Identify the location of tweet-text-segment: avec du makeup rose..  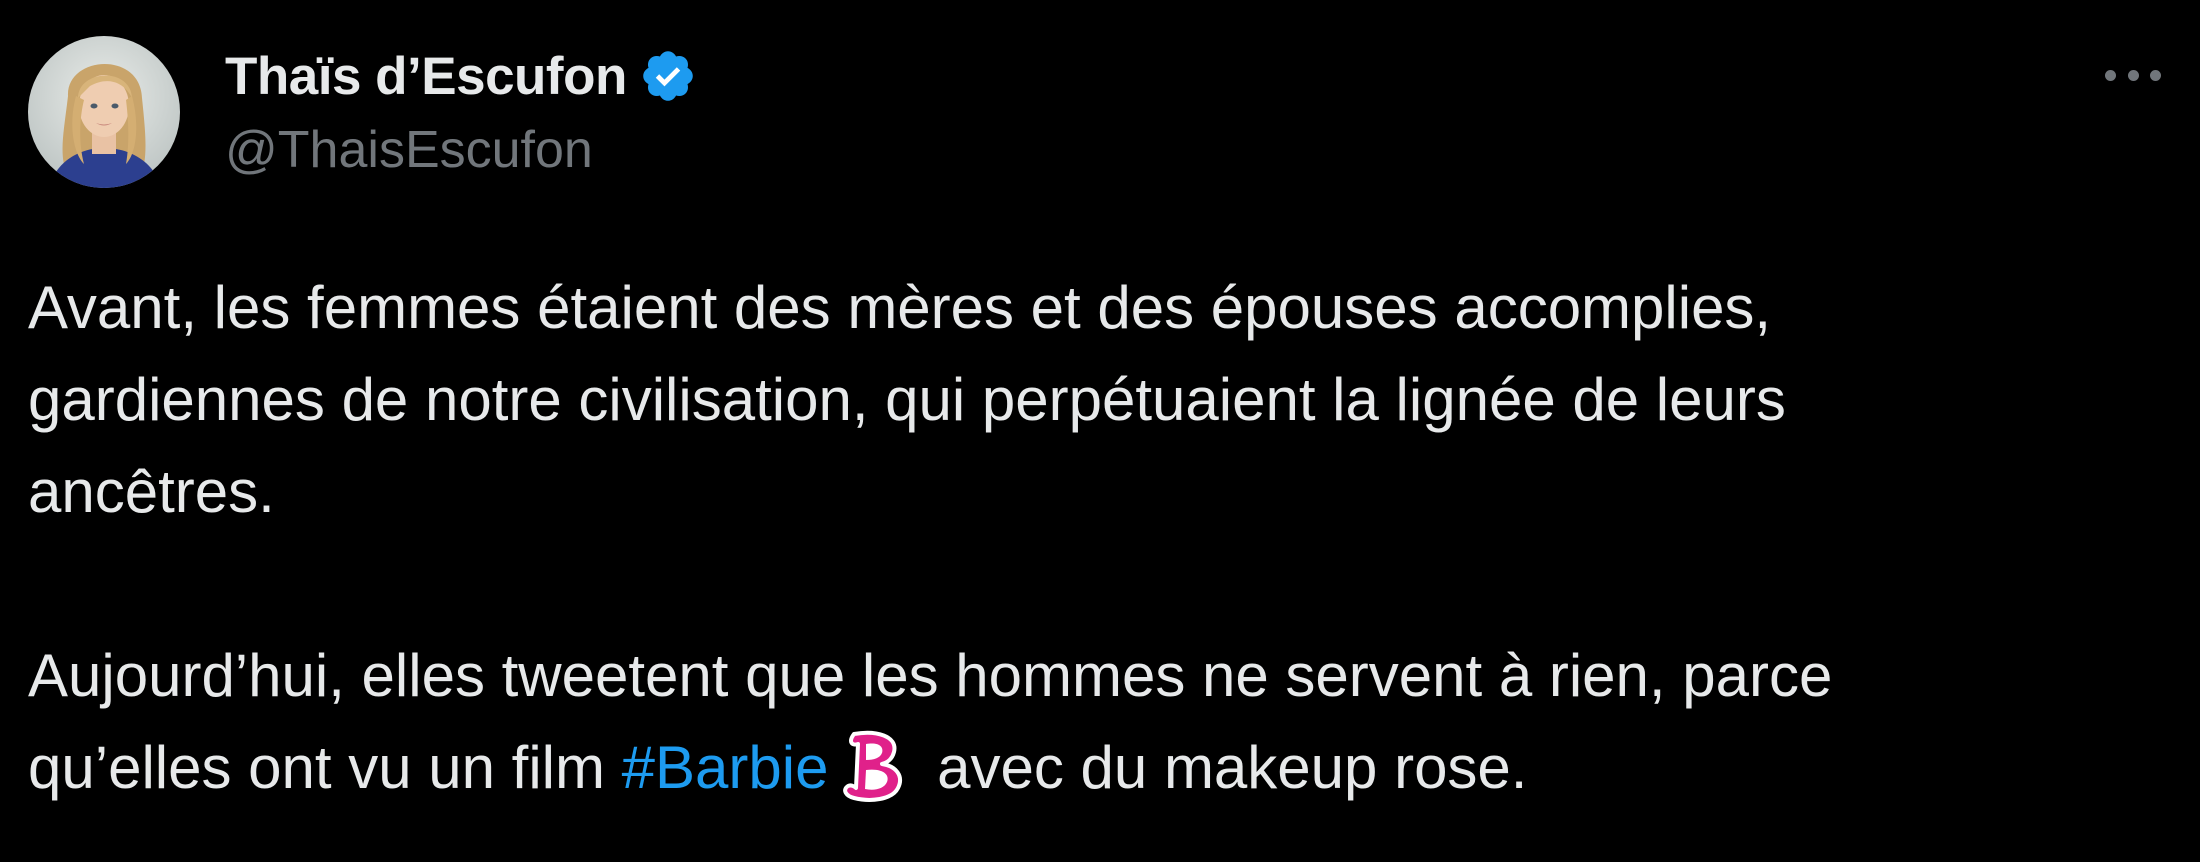
(1224, 767).